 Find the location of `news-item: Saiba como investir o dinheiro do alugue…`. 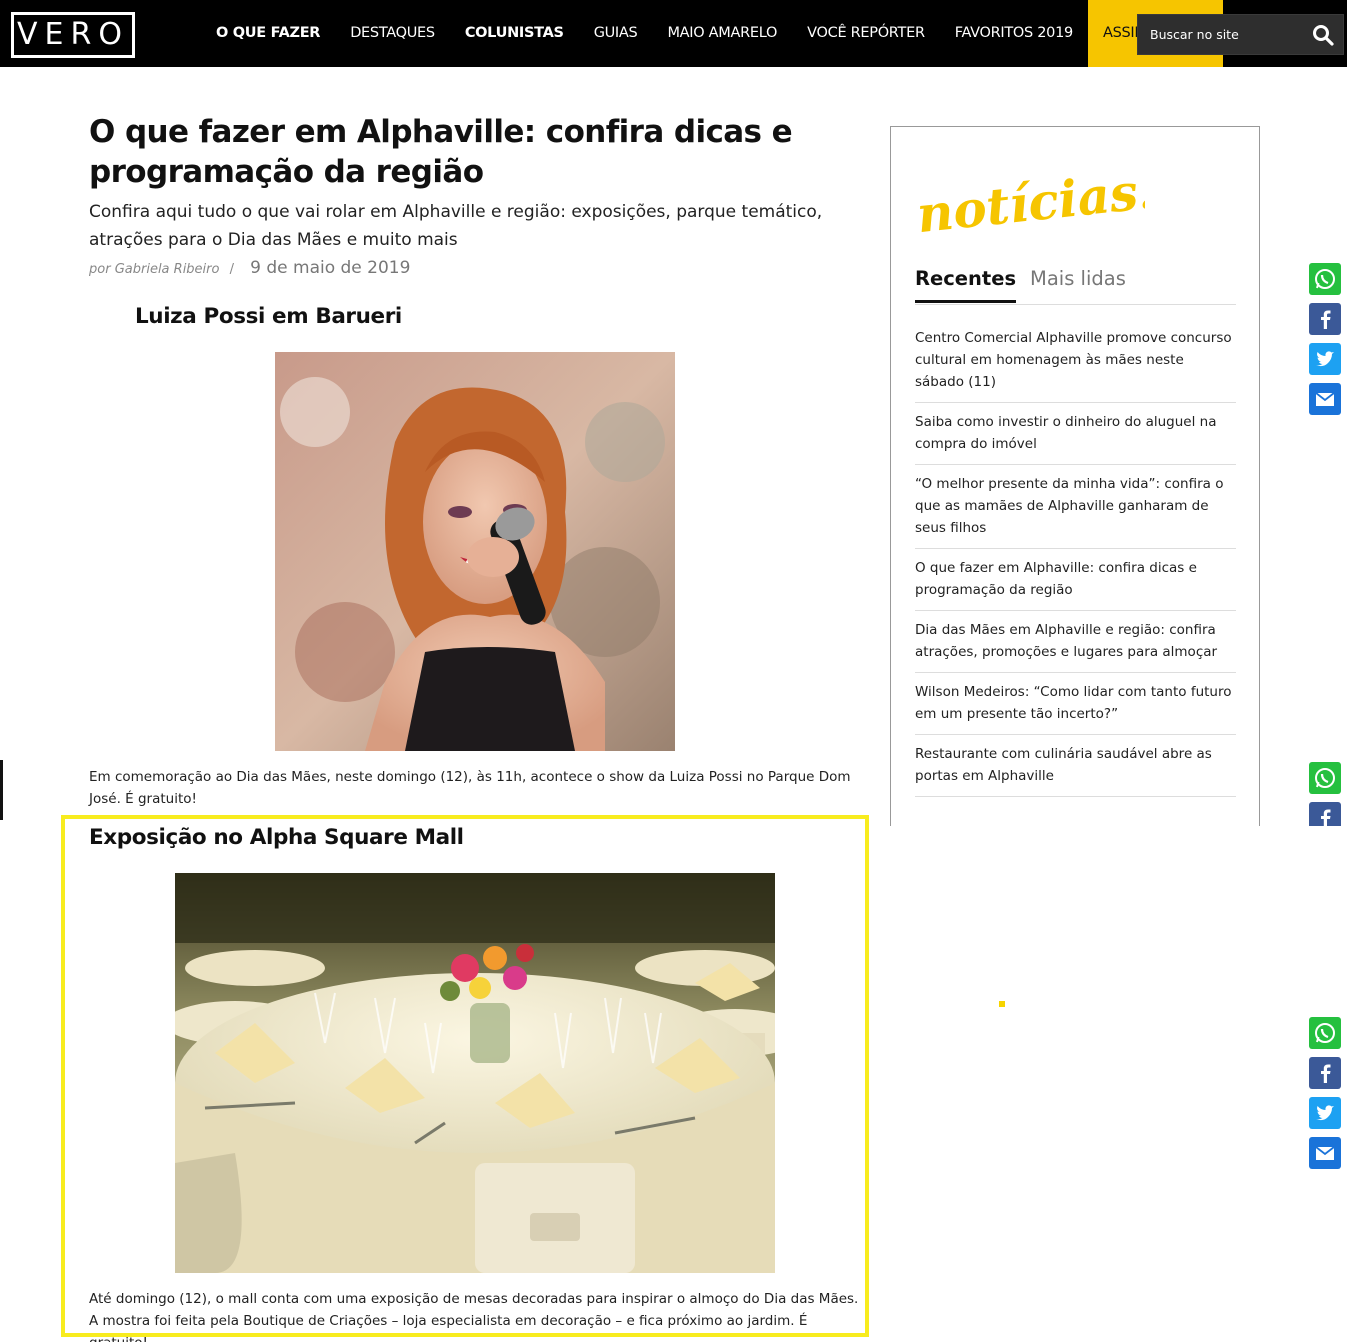

news-item: Saiba como investir o dinheiro do alugue… is located at coordinates (1075, 434).